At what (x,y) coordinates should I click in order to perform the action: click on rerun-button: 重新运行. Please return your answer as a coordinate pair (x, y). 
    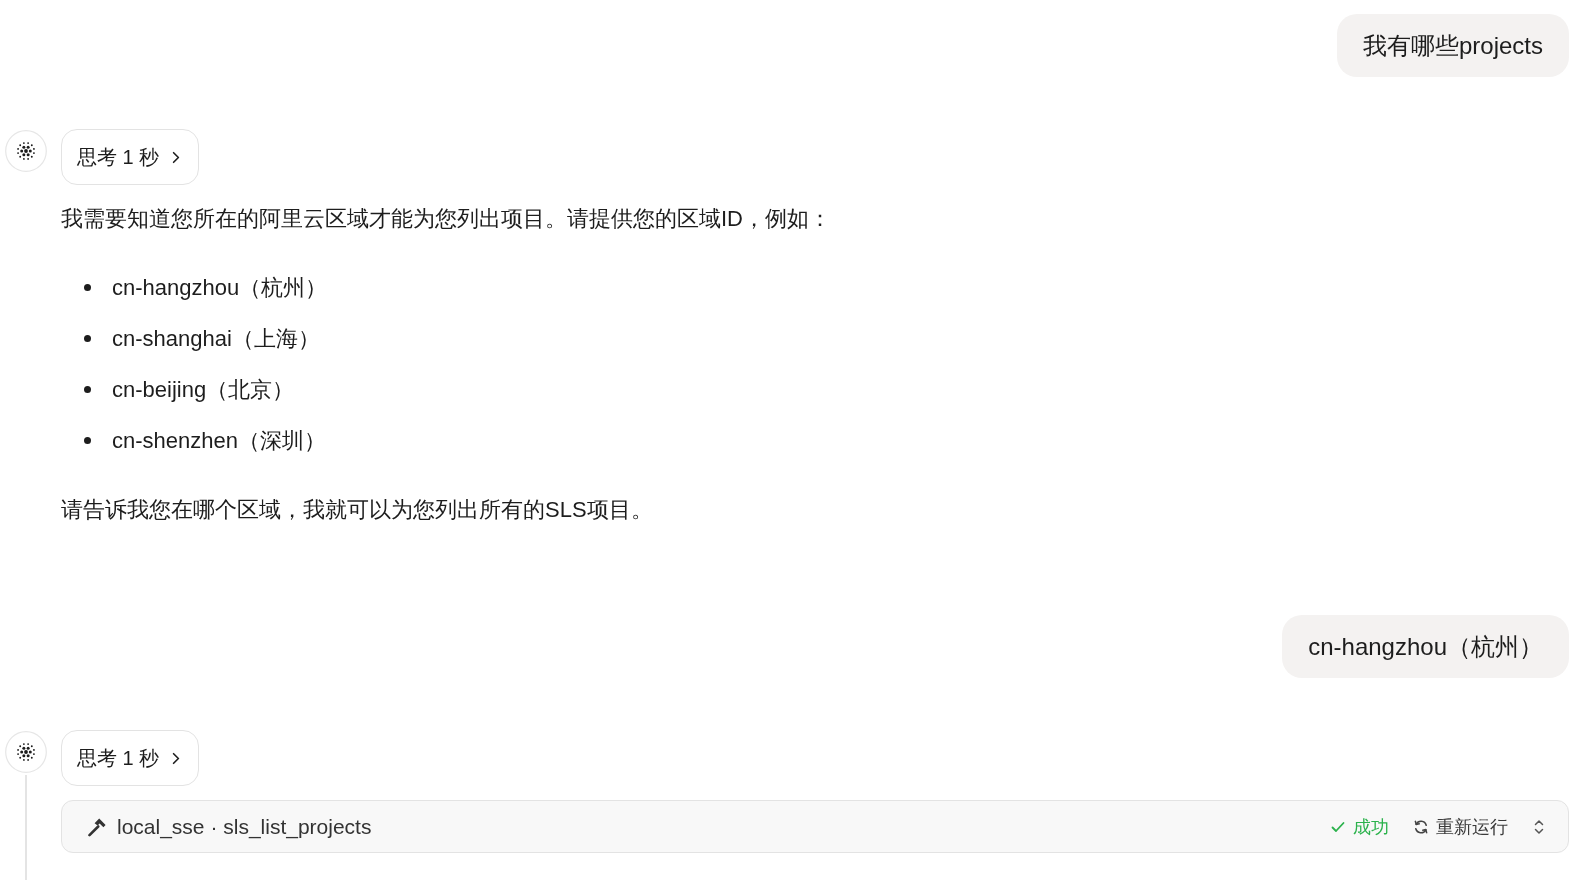
    Looking at the image, I should click on (1460, 826).